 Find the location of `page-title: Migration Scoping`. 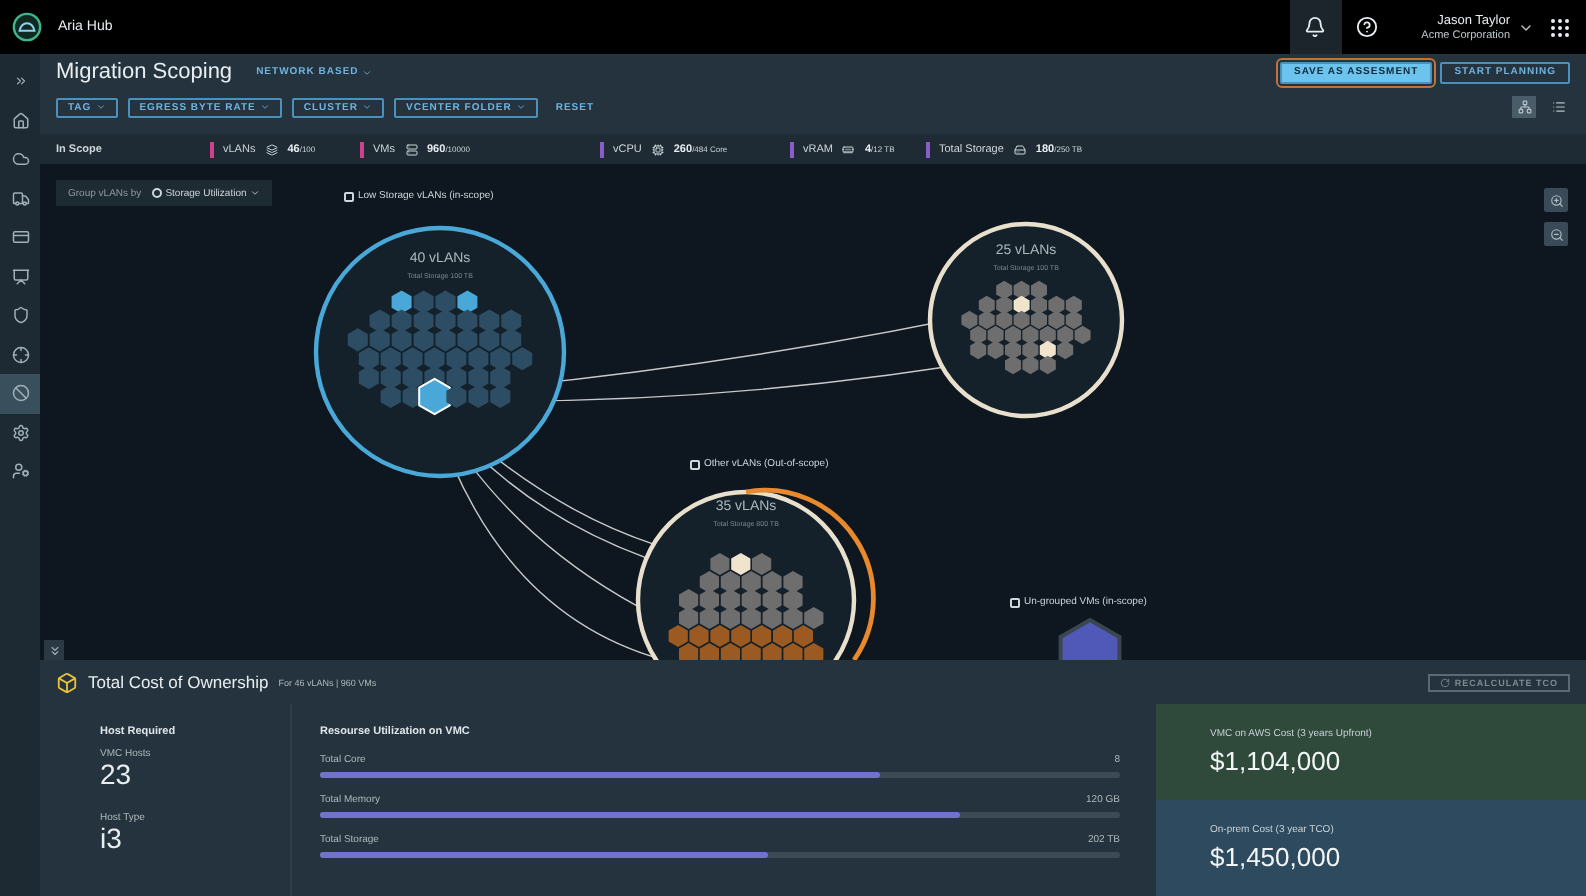

page-title: Migration Scoping is located at coordinates (144, 72).